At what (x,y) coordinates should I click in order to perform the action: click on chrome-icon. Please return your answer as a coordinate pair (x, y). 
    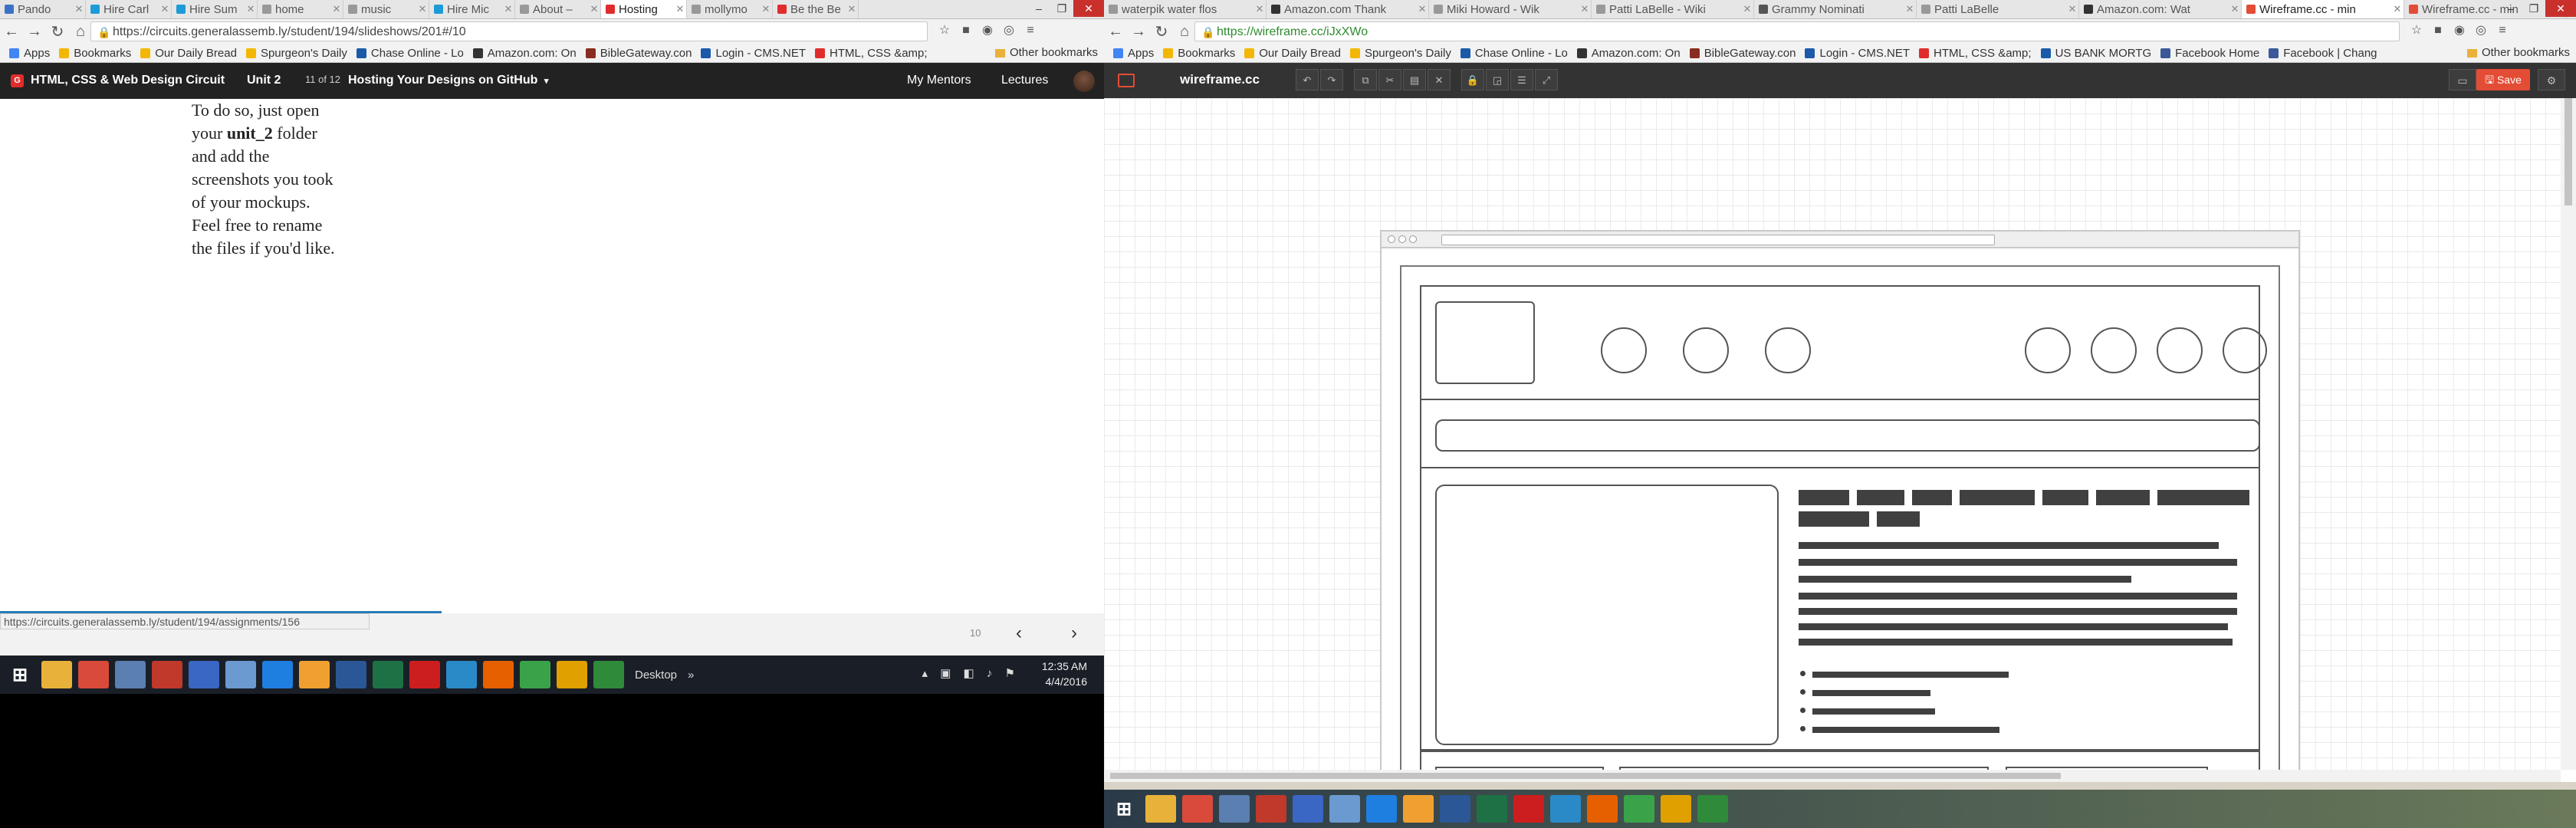
    Looking at the image, I should click on (1198, 809).